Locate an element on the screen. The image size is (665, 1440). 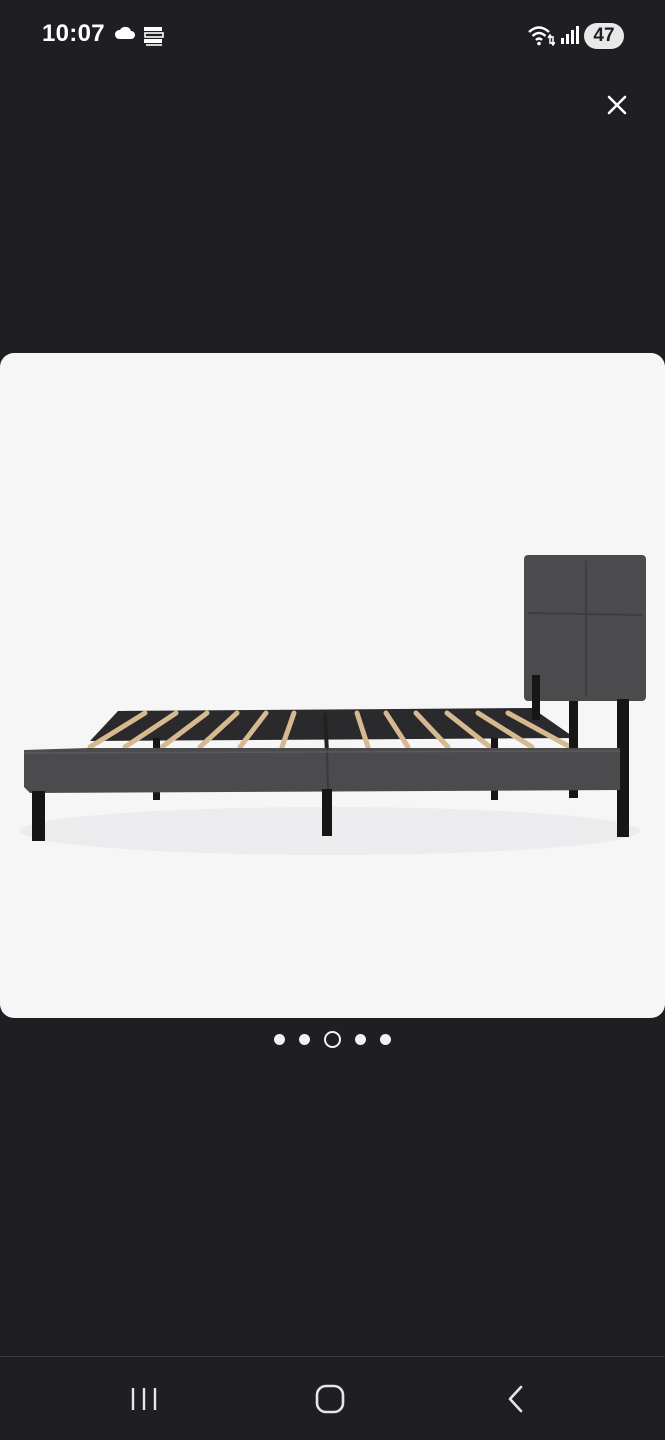
status-time: 10:07 is located at coordinates (73, 33).